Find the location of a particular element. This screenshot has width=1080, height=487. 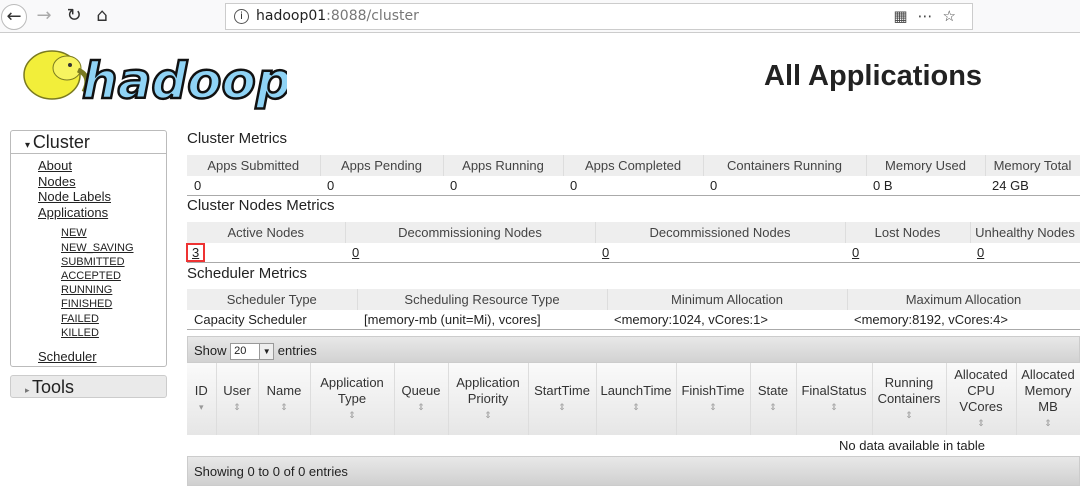

column-label: Application Priority is located at coordinates (488, 390).